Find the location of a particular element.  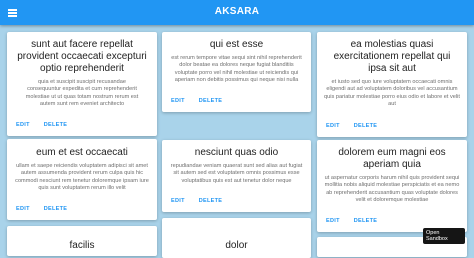

post-title: nesciunt quas odio is located at coordinates (236, 152).